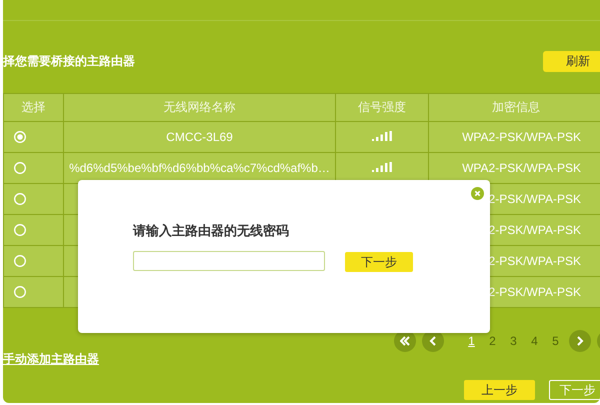  Describe the element at coordinates (555, 341) in the screenshot. I see `page-button: 5` at that location.